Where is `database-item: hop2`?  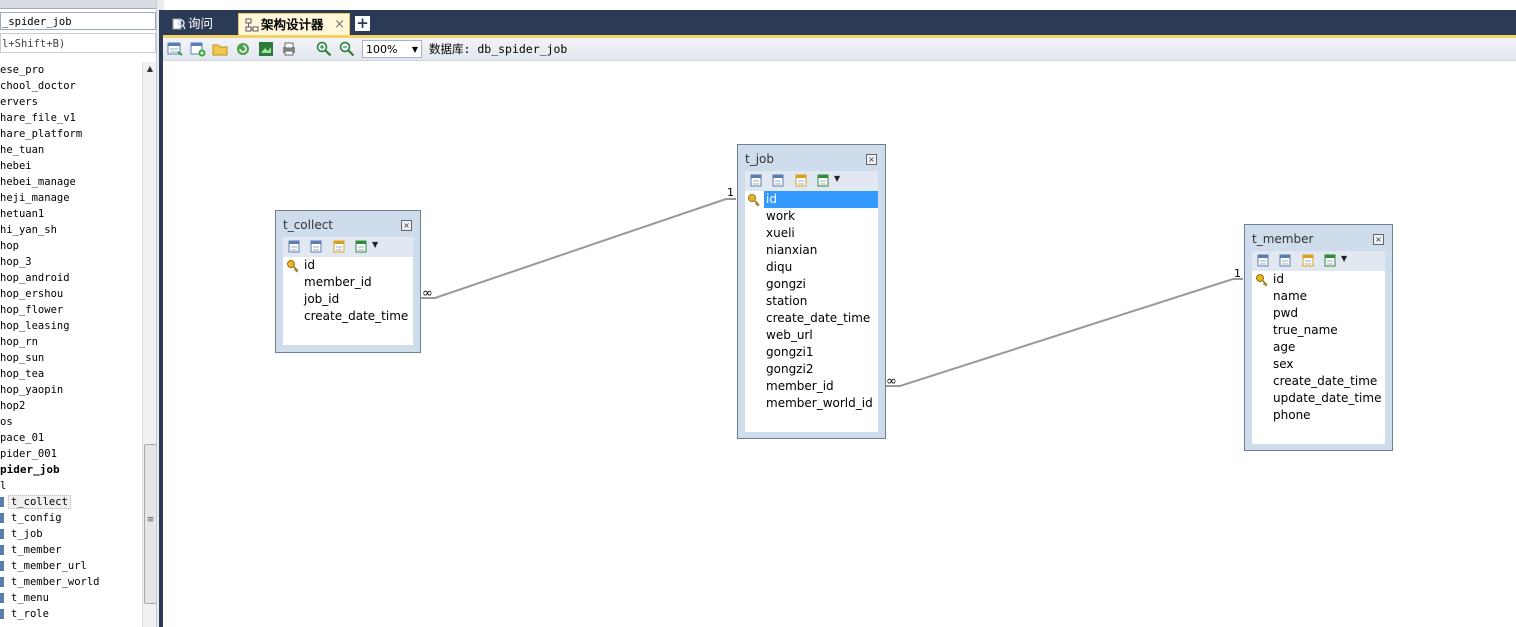 database-item: hop2 is located at coordinates (71, 406).